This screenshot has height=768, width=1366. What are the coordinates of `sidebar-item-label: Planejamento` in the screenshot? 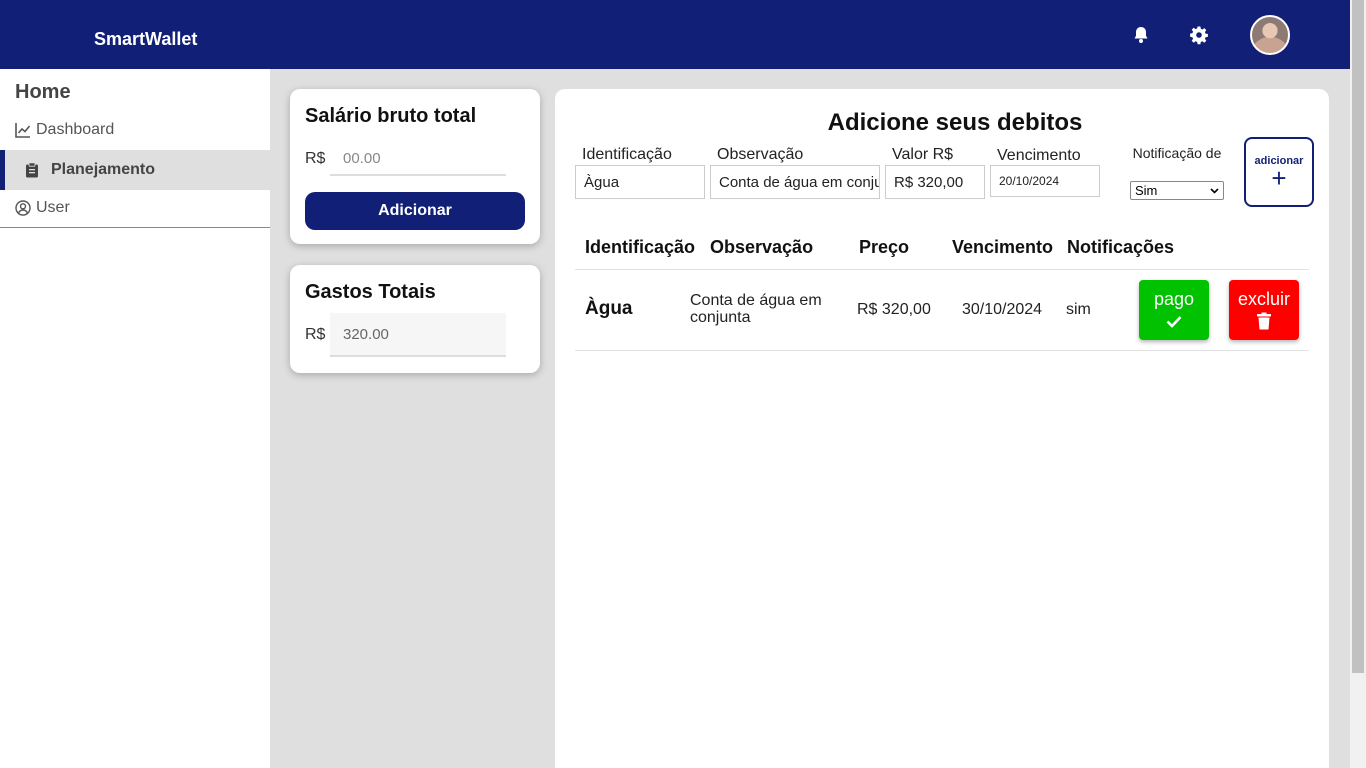 It's located at (103, 169).